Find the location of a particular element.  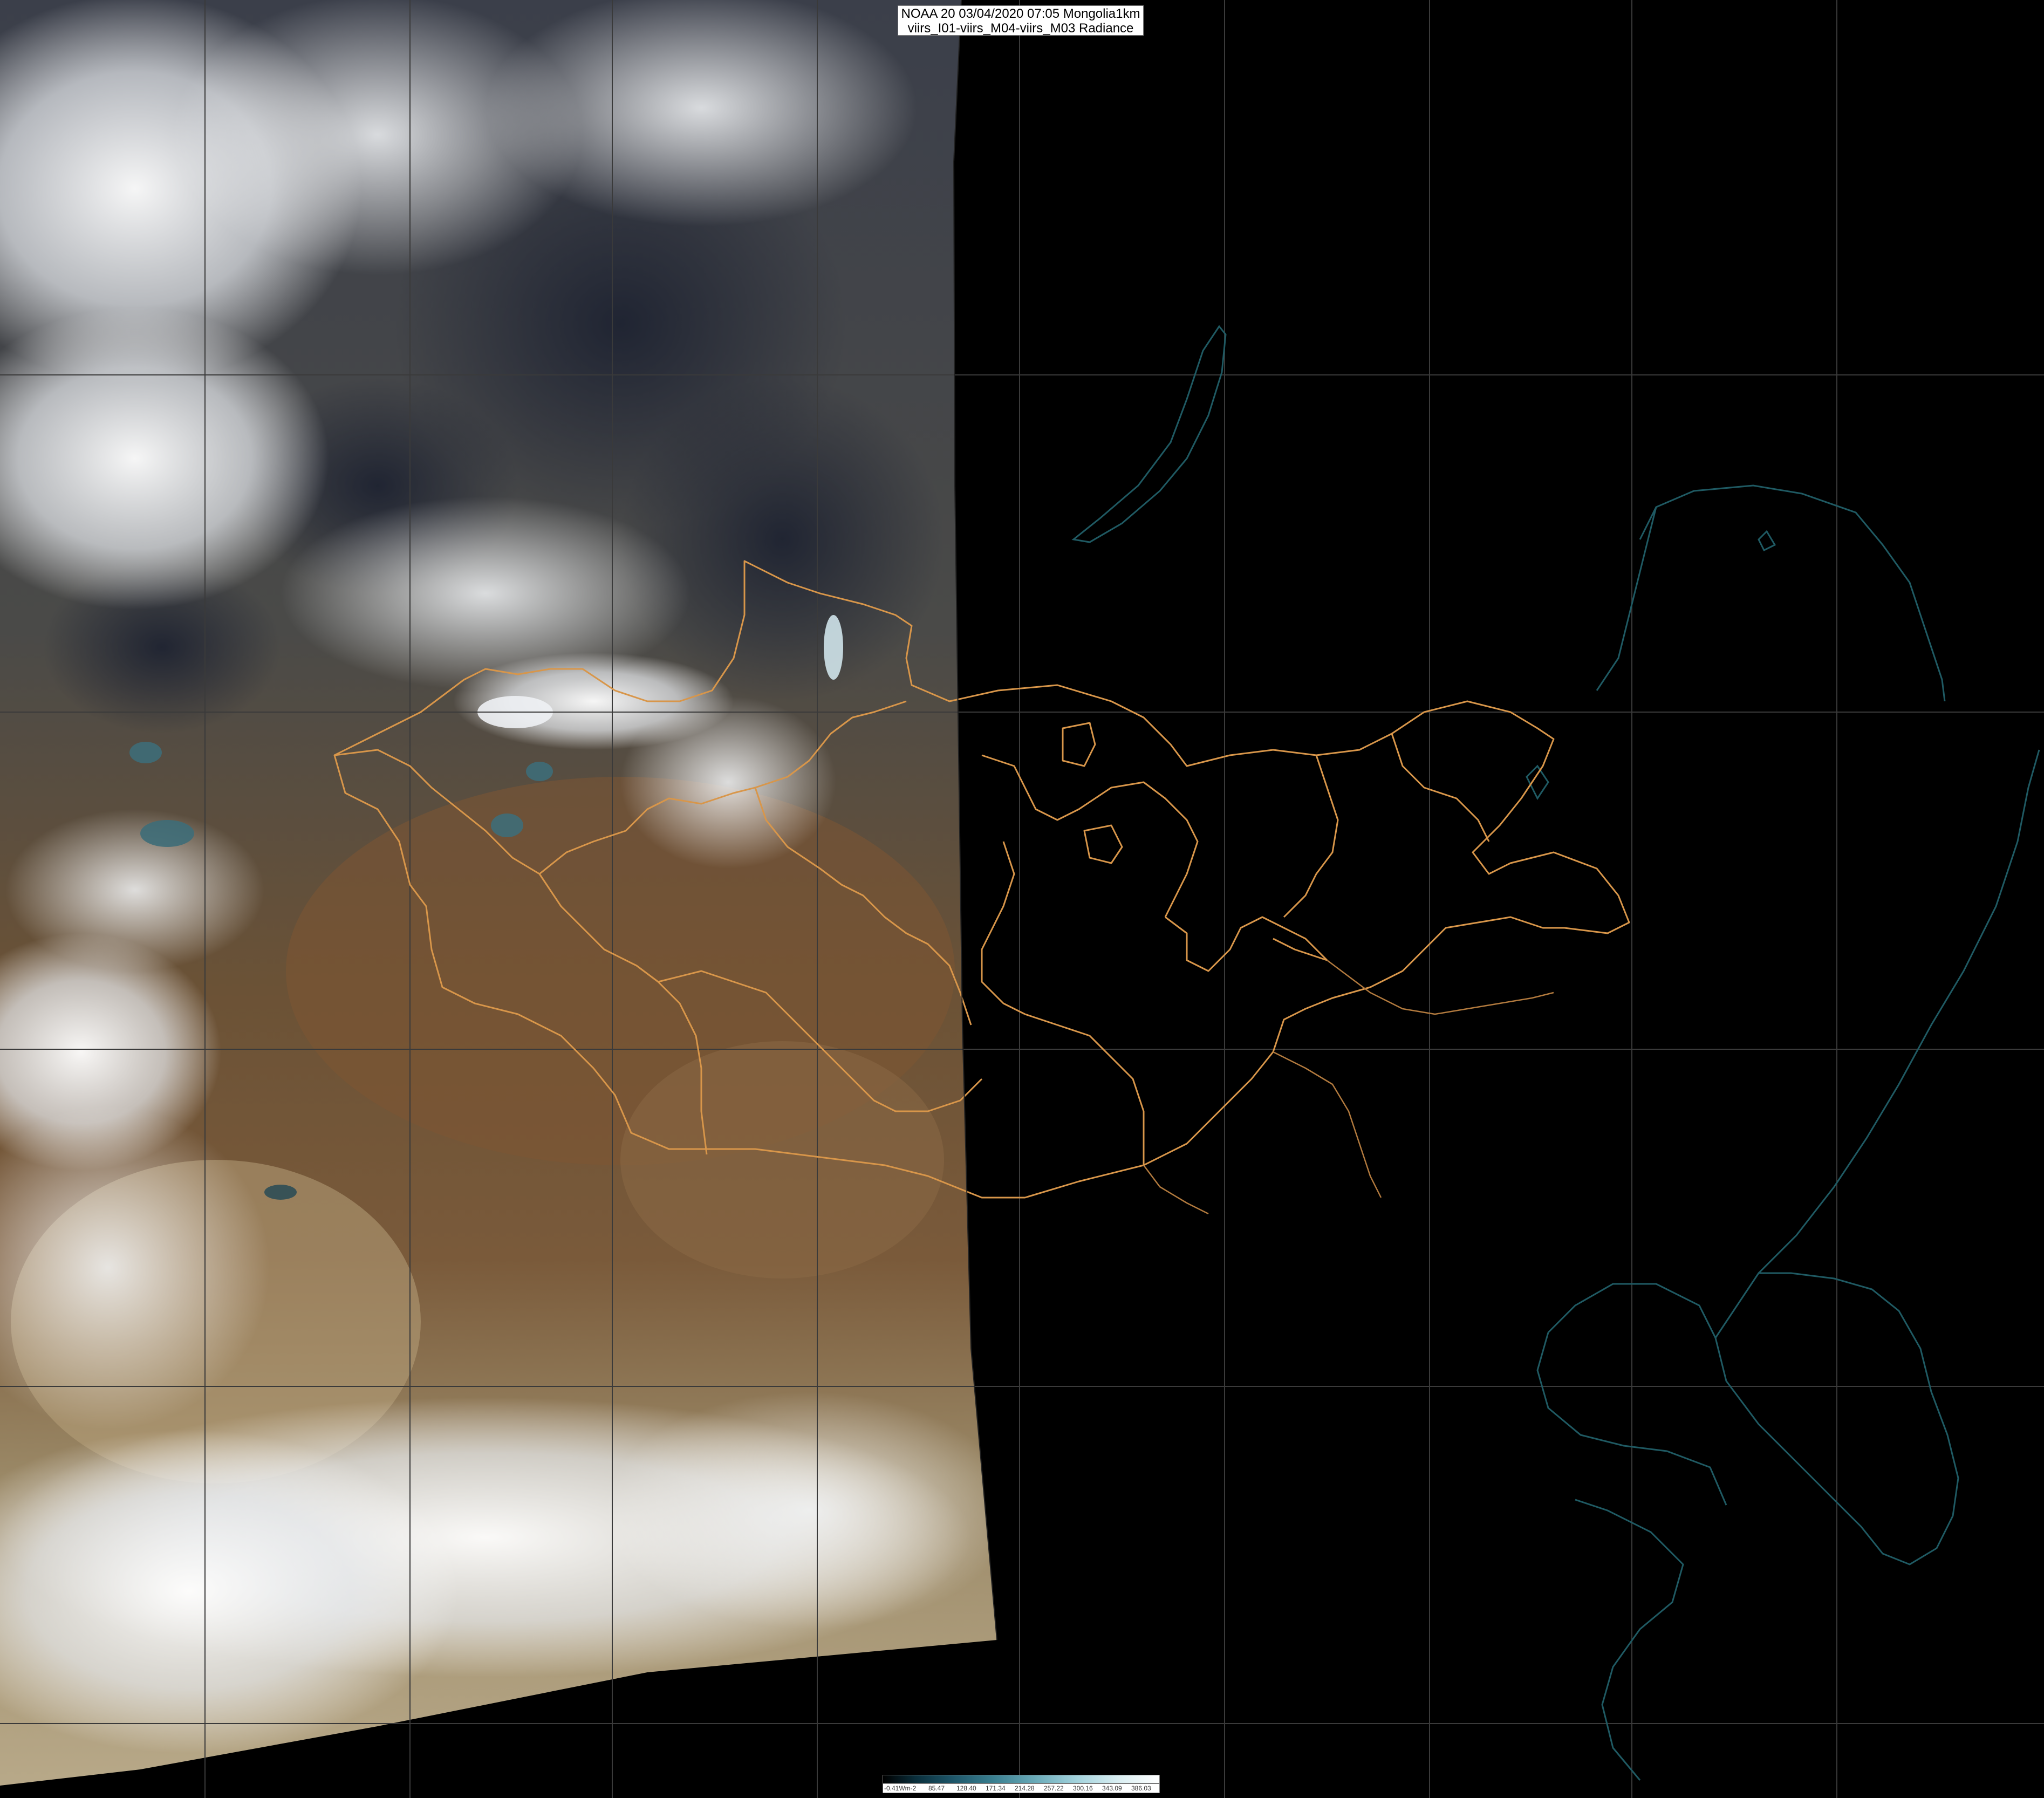

colorbar-label: 171.34 is located at coordinates (996, 1788).